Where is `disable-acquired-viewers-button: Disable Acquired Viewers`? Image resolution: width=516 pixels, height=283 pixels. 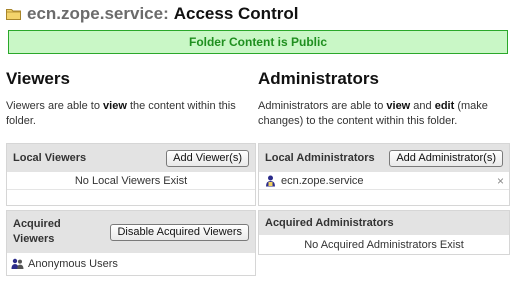
disable-acquired-viewers-button: Disable Acquired Viewers is located at coordinates (179, 232).